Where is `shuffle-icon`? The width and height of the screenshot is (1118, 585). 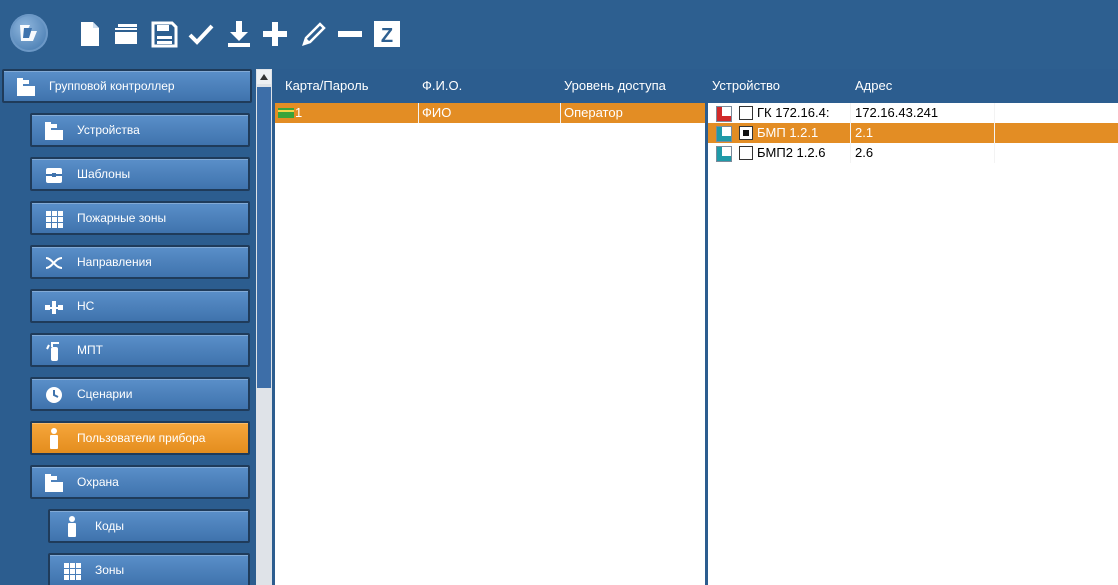
shuffle-icon is located at coordinates (54, 263).